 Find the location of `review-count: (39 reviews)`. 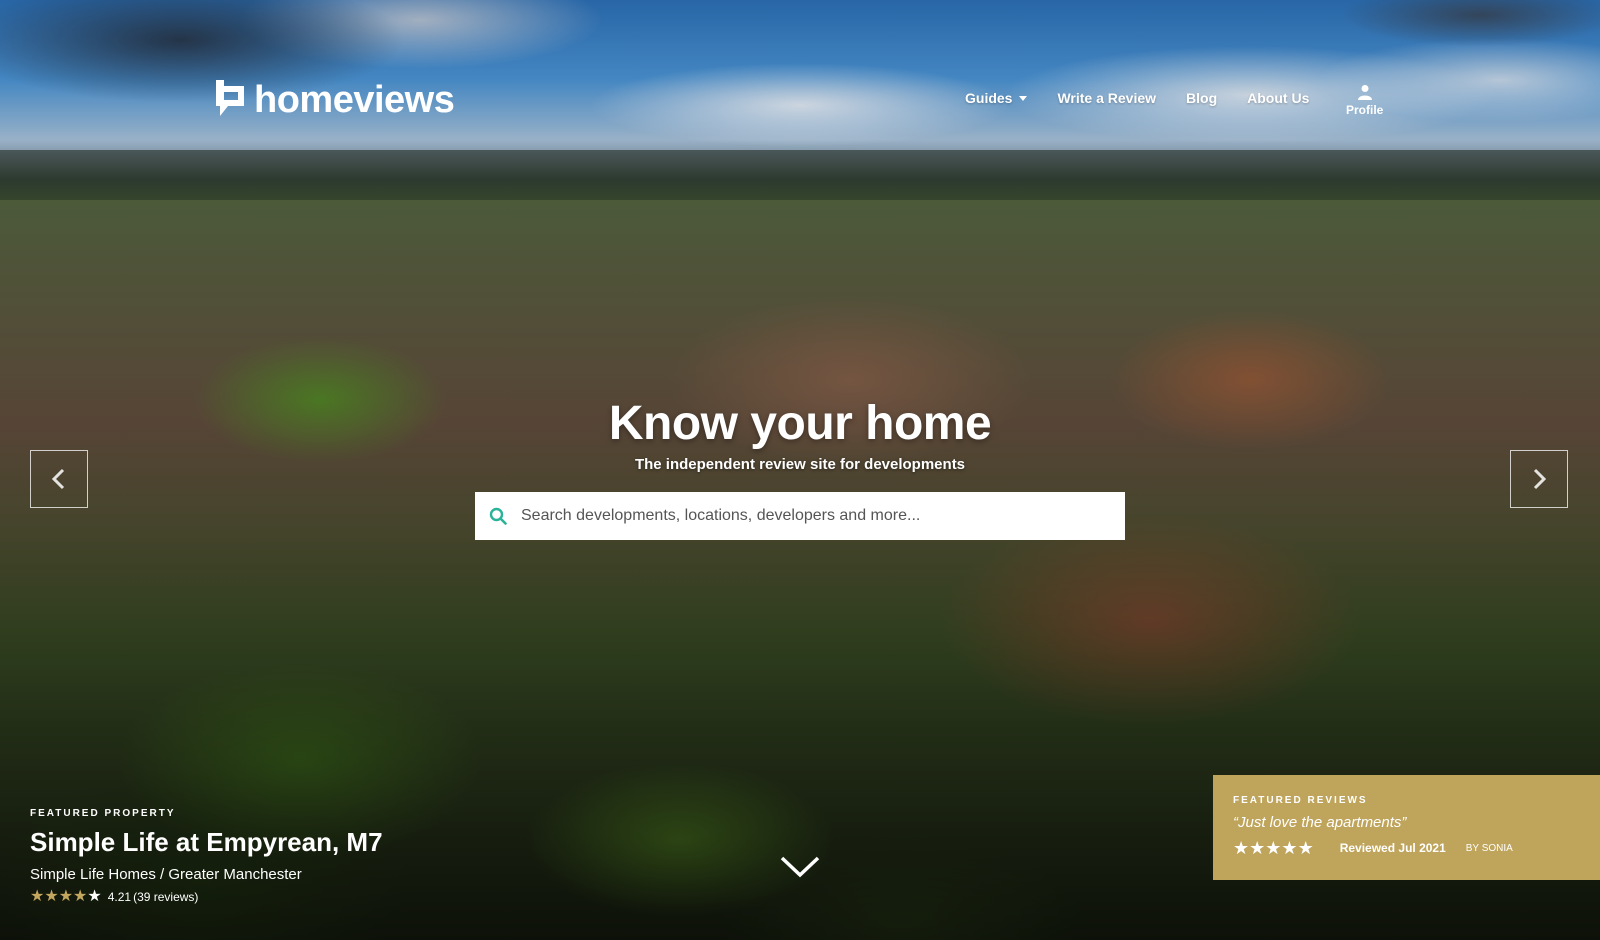

review-count: (39 reviews) is located at coordinates (166, 897).